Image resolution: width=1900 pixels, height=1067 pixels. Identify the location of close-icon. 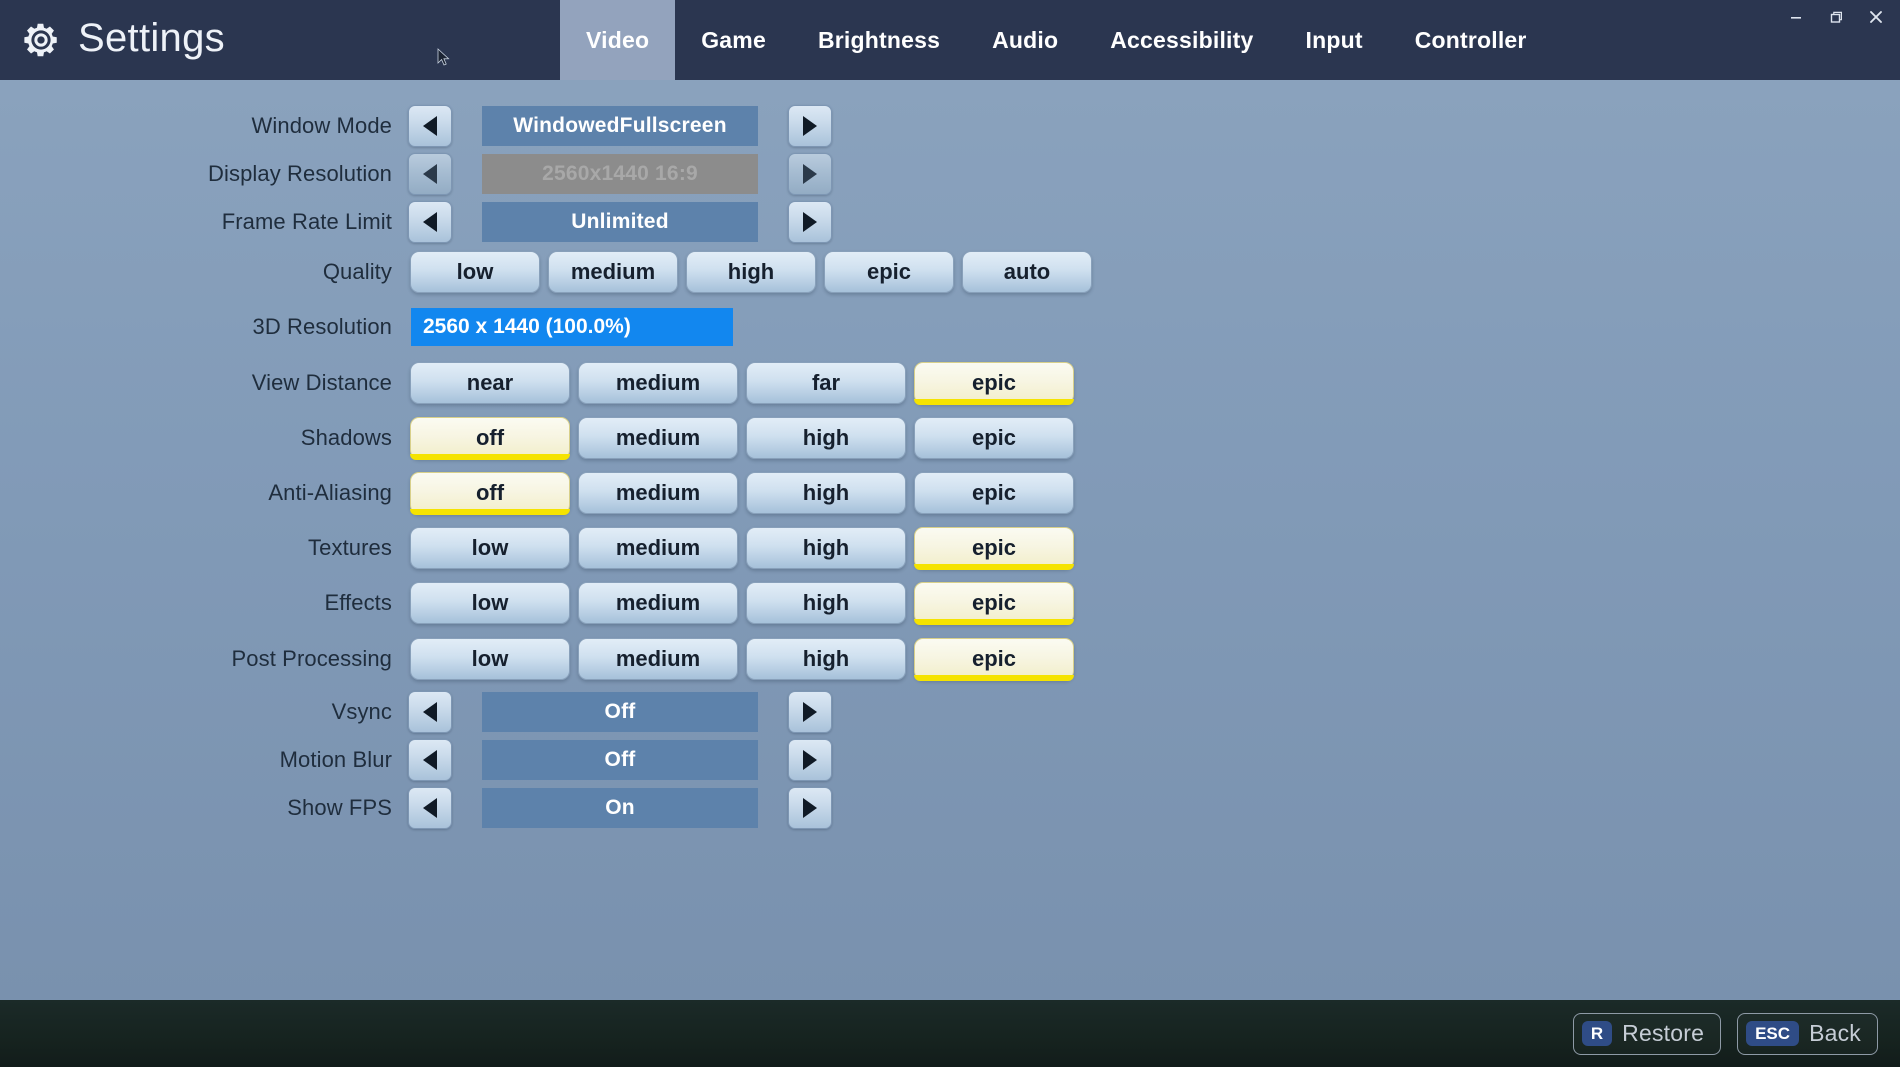
(1876, 17).